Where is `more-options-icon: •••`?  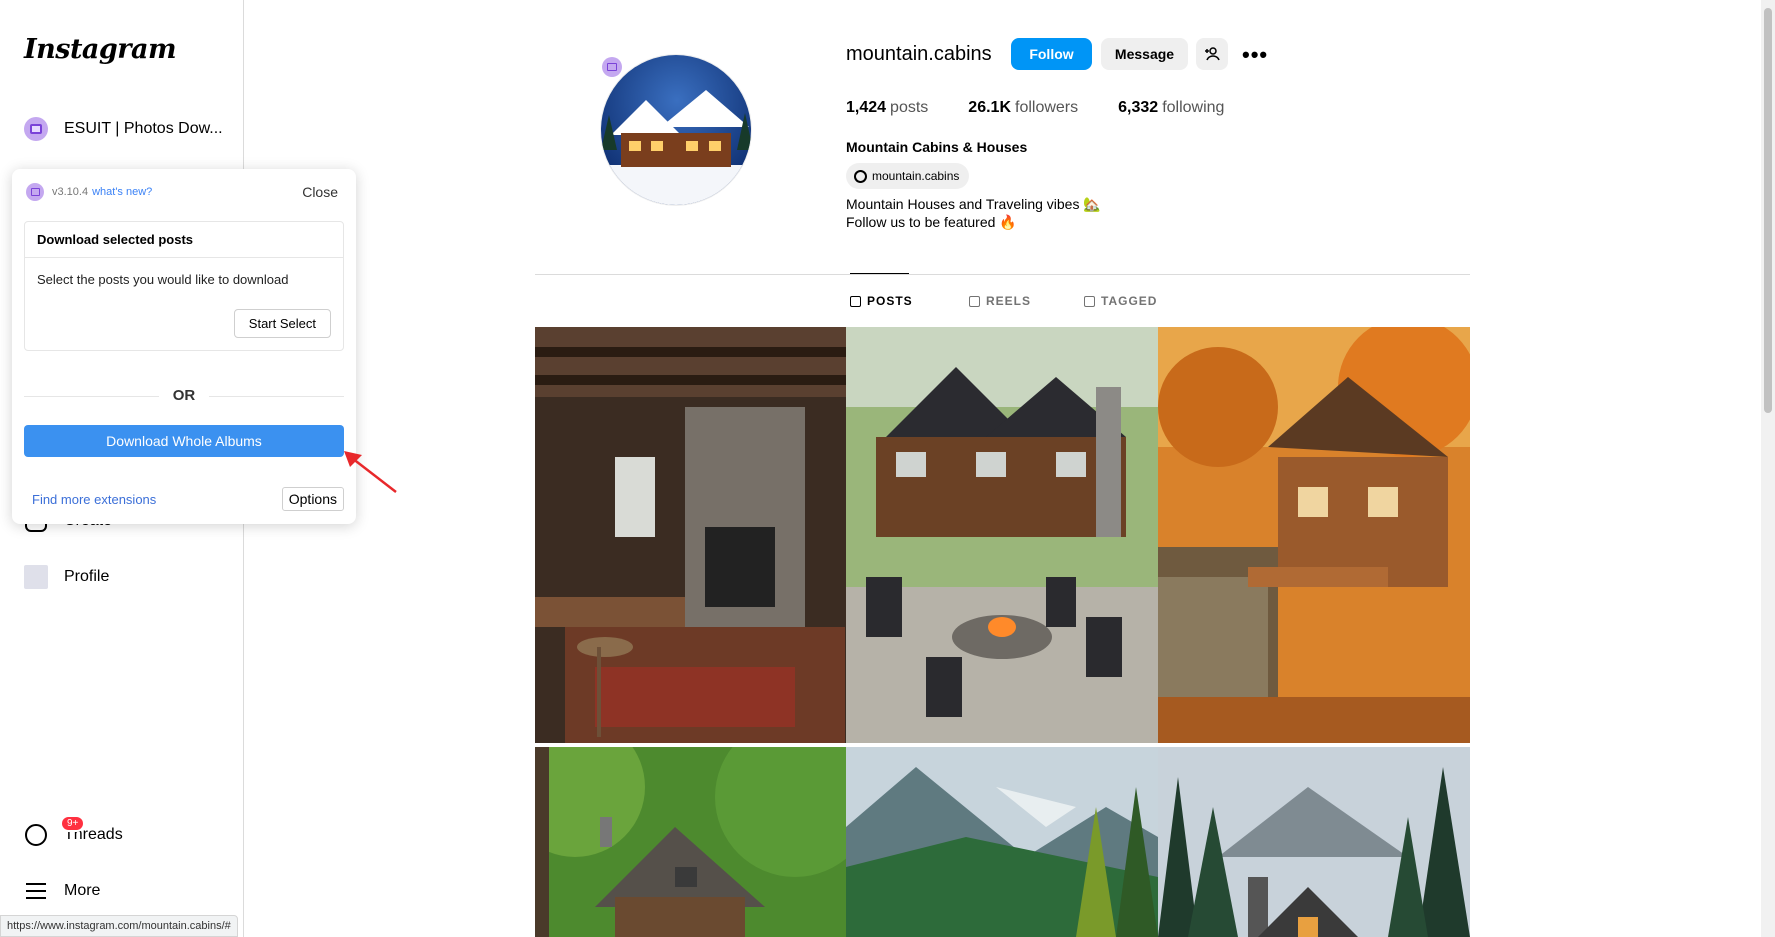 more-options-icon: ••• is located at coordinates (1255, 55).